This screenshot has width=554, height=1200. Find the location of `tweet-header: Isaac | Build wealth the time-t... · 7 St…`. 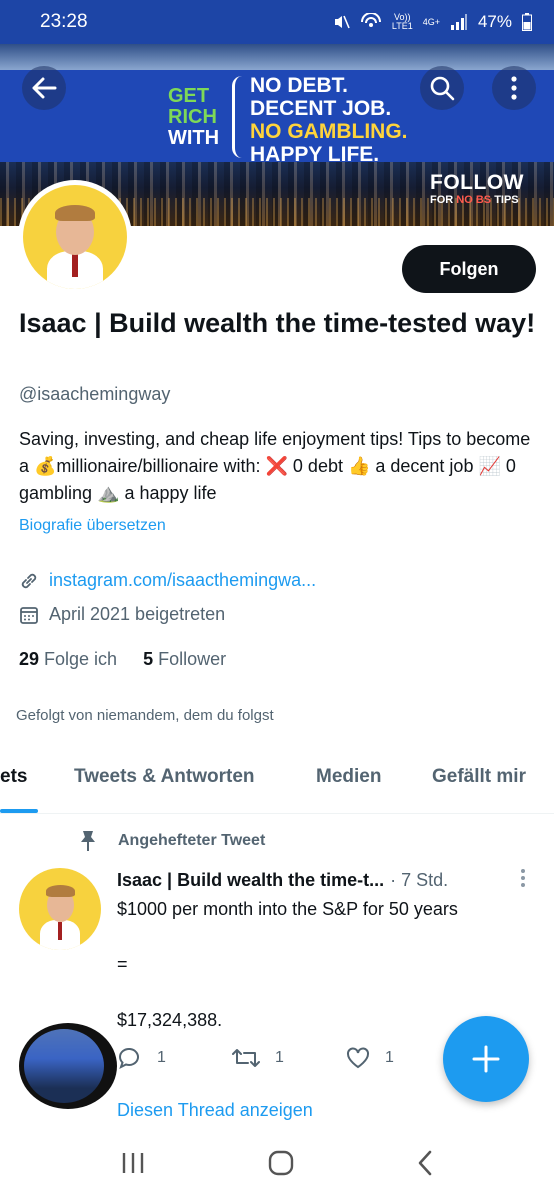

tweet-header: Isaac | Build wealth the time-t... · 7 St… is located at coordinates (317, 880).